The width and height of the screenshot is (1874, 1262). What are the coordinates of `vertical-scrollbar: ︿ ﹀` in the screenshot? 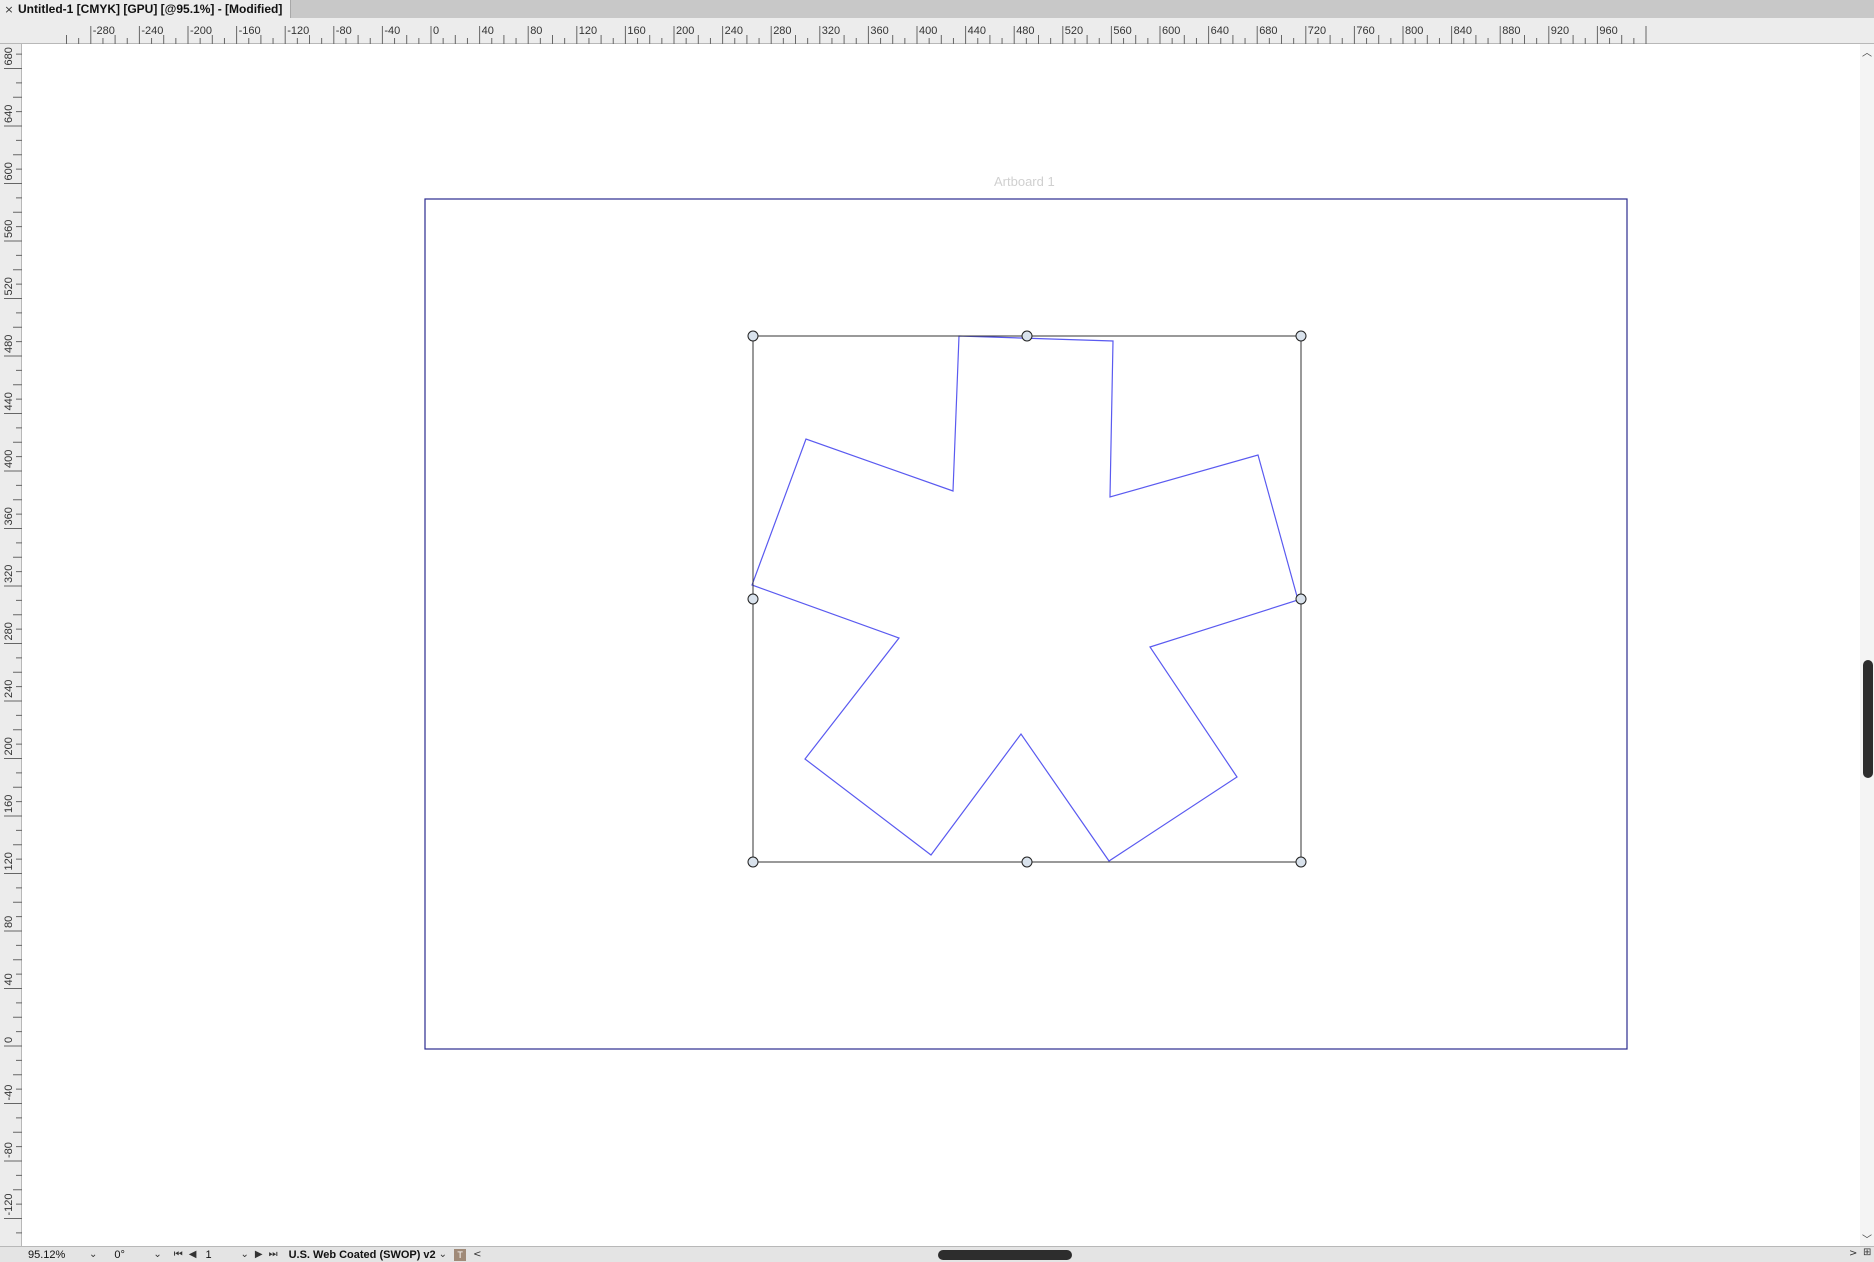 It's located at (1867, 645).